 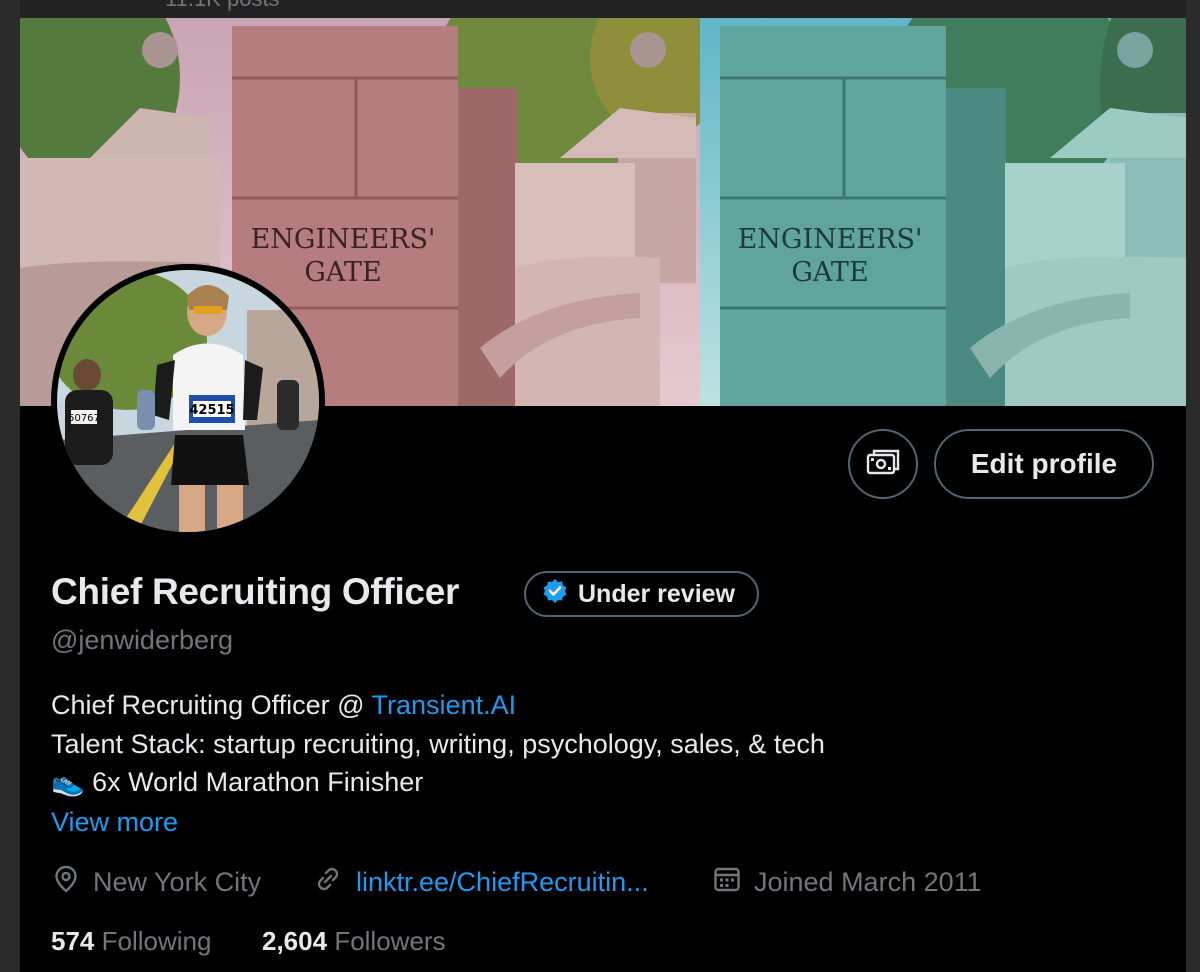 I want to click on side-bib-number: 50767, so click(x=84, y=418).